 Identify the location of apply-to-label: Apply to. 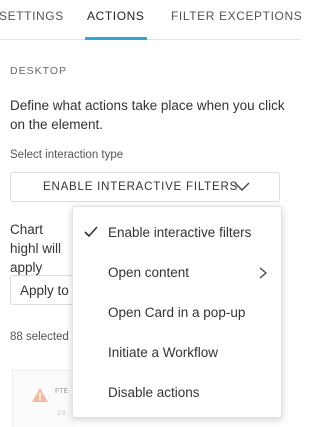
(44, 290).